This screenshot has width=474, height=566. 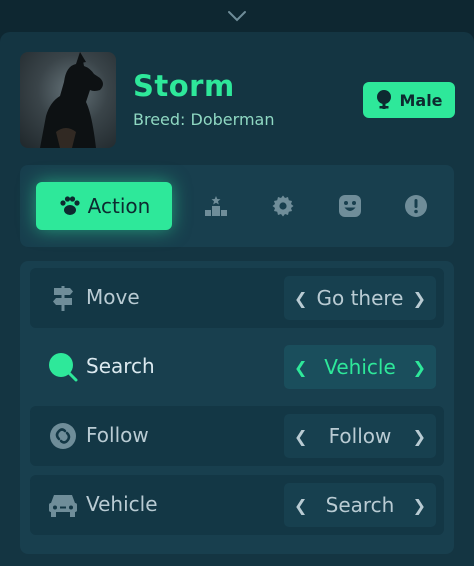 I want to click on action-row-move: Move ❮ Go there ❯, so click(x=237, y=298).